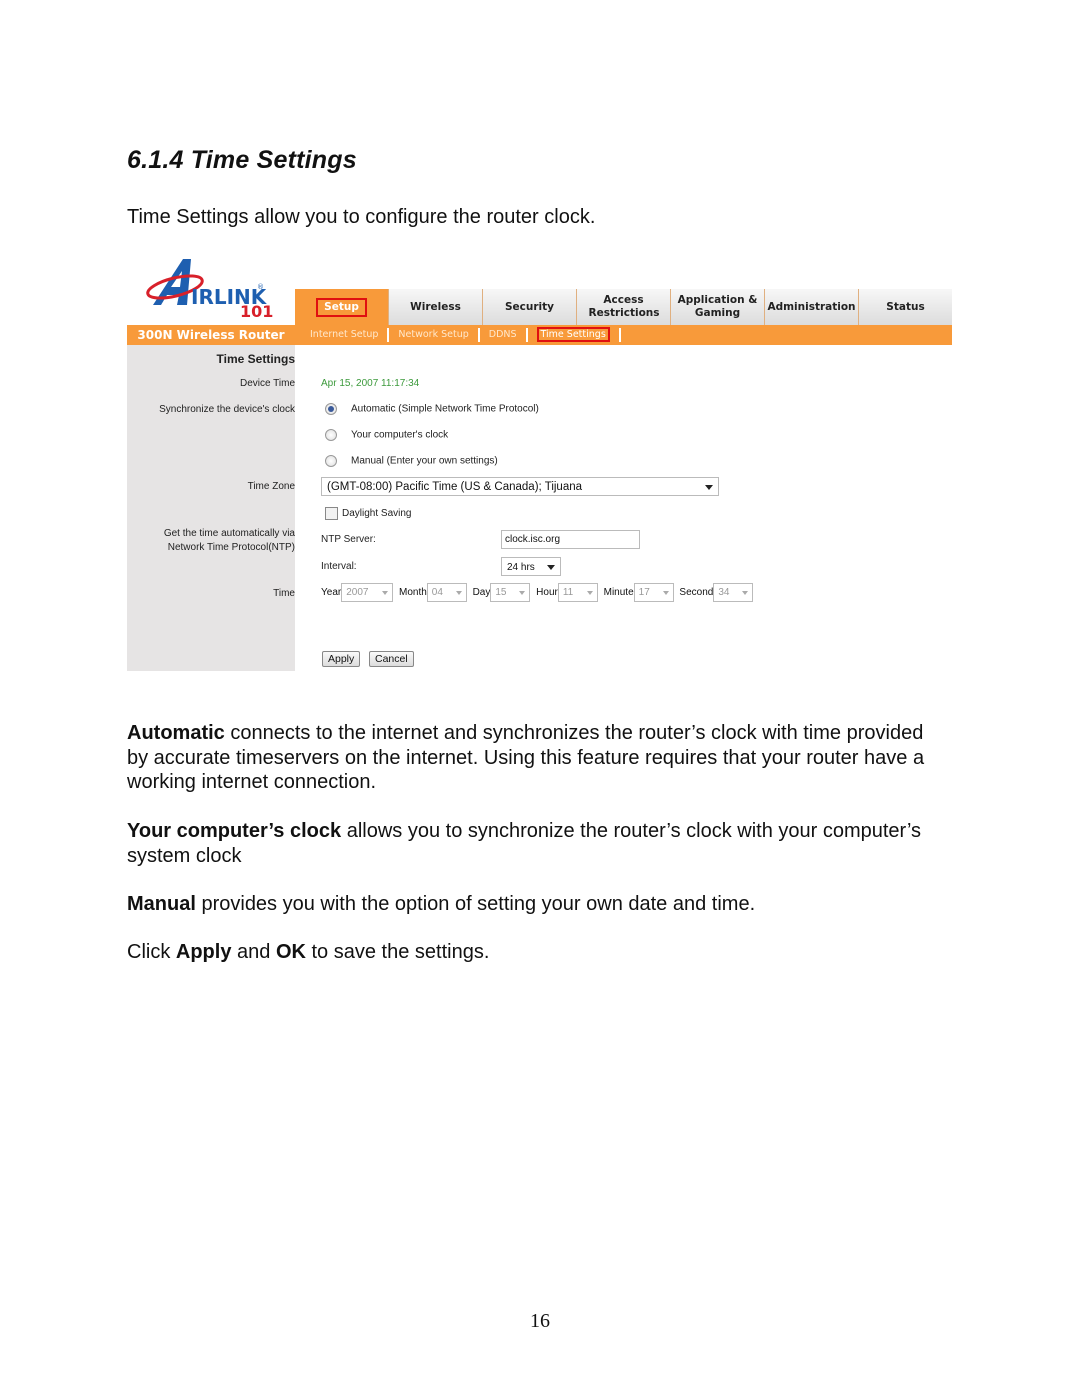 This screenshot has height=1397, width=1080. I want to click on year-select: 2007, so click(367, 592).